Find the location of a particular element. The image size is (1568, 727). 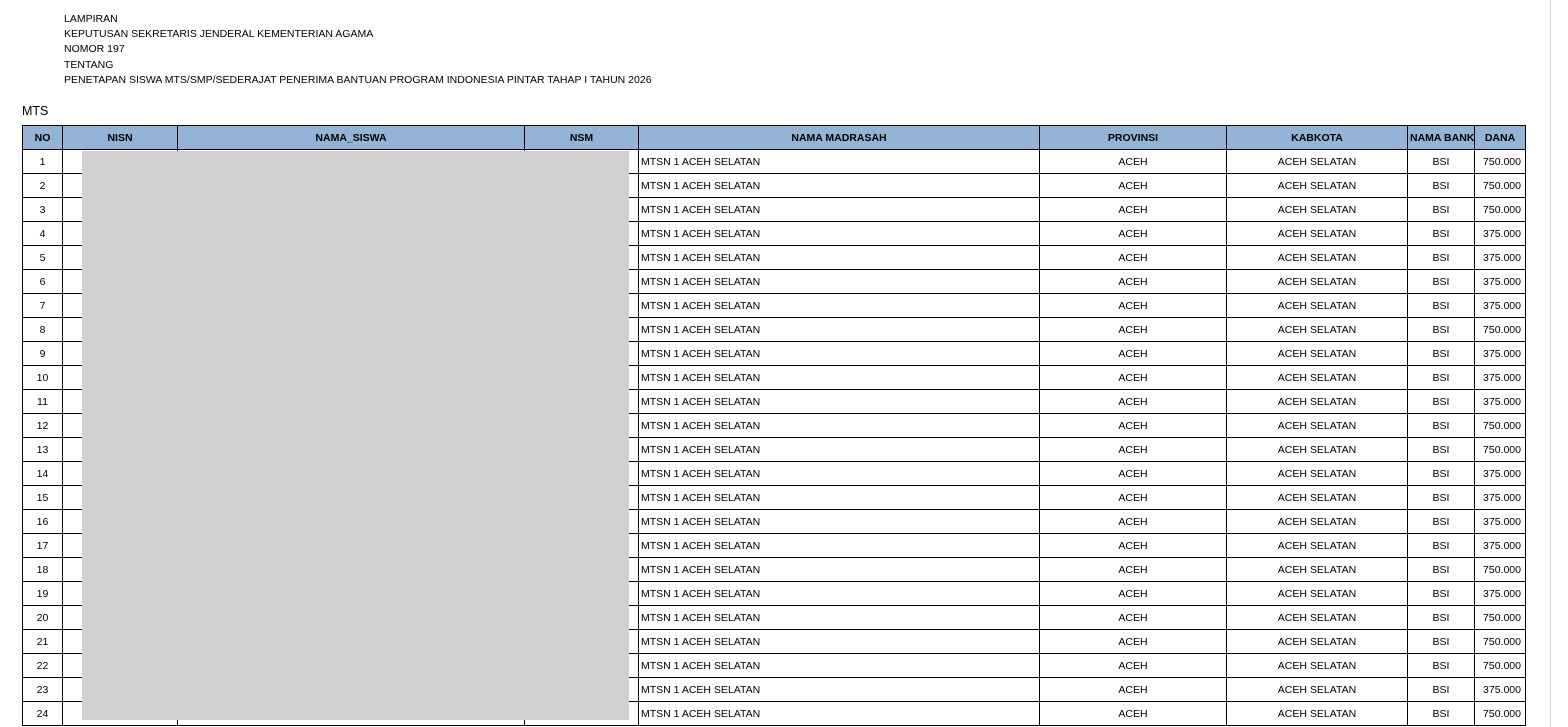

cell-no: 3 is located at coordinates (42, 209).